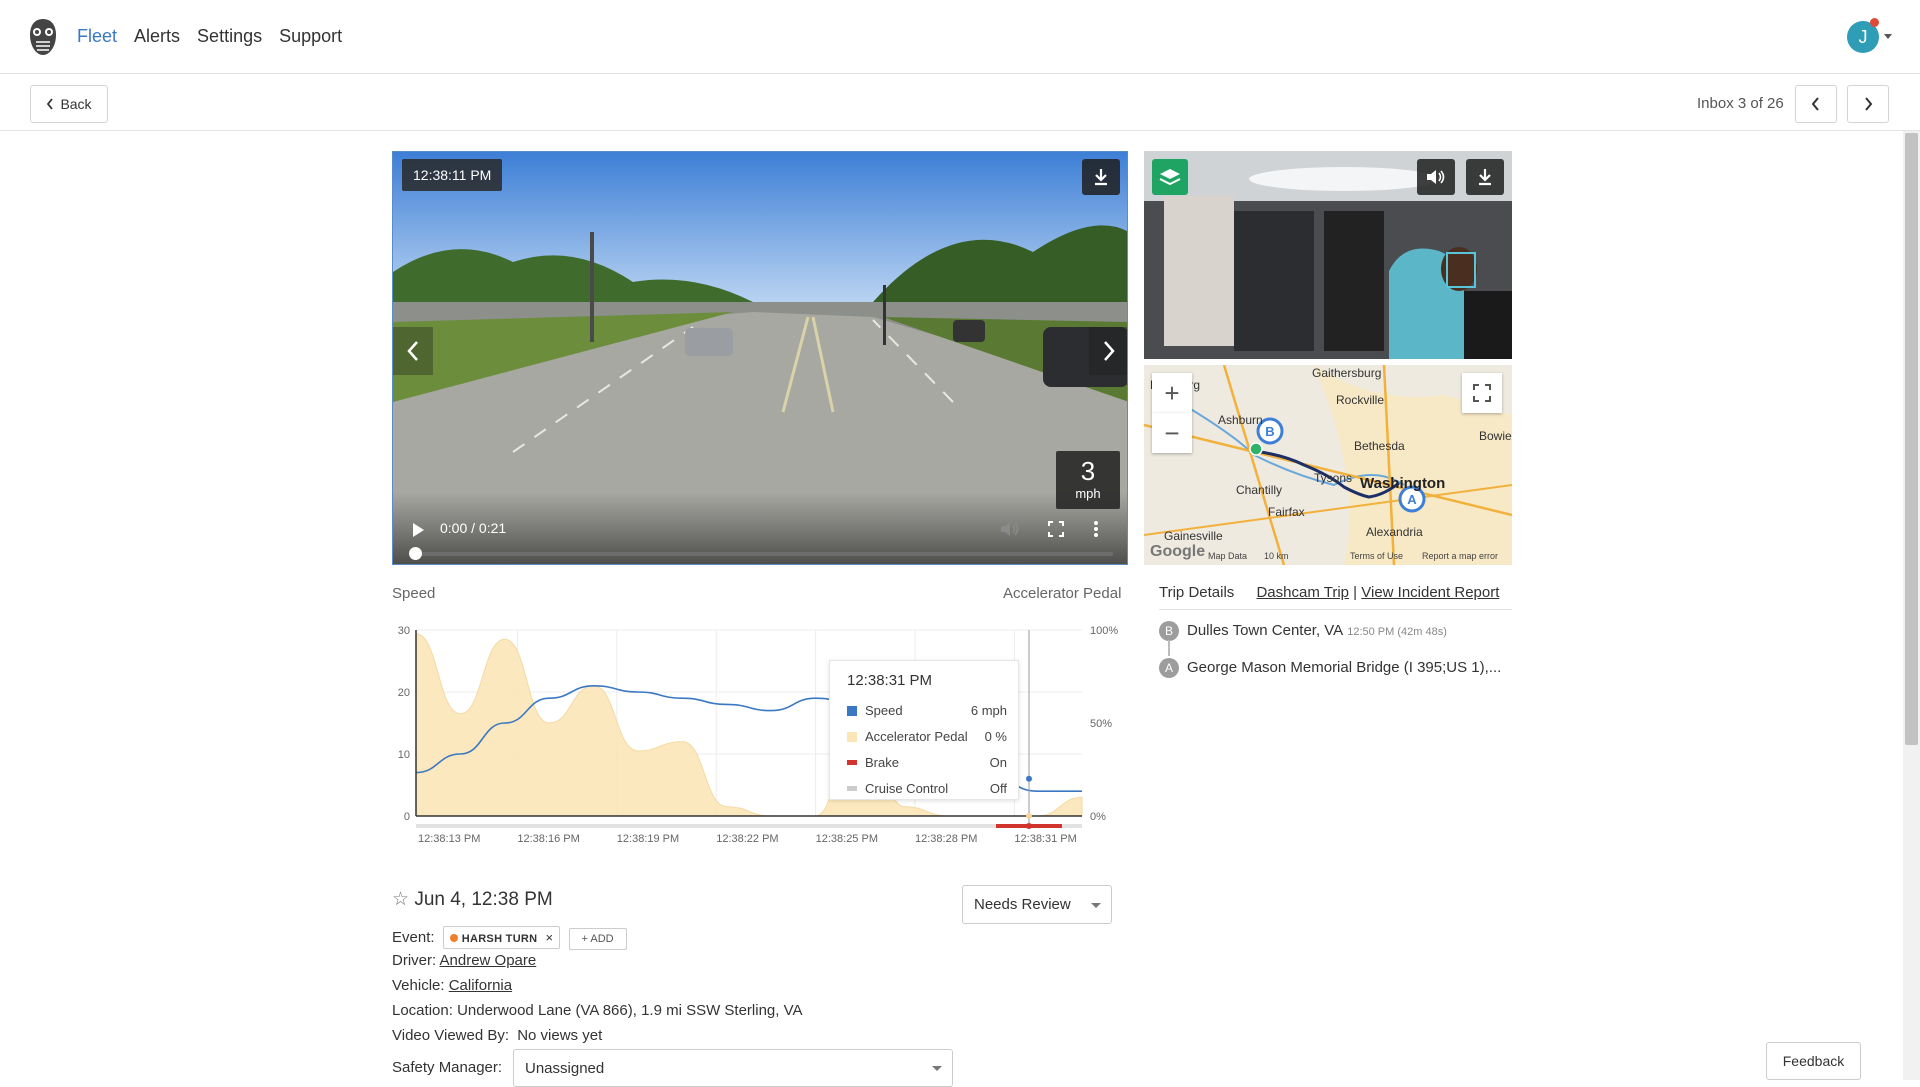 The image size is (1920, 1087). What do you see at coordinates (447, 1067) in the screenshot?
I see `manager-label: Safety Manager:` at bounding box center [447, 1067].